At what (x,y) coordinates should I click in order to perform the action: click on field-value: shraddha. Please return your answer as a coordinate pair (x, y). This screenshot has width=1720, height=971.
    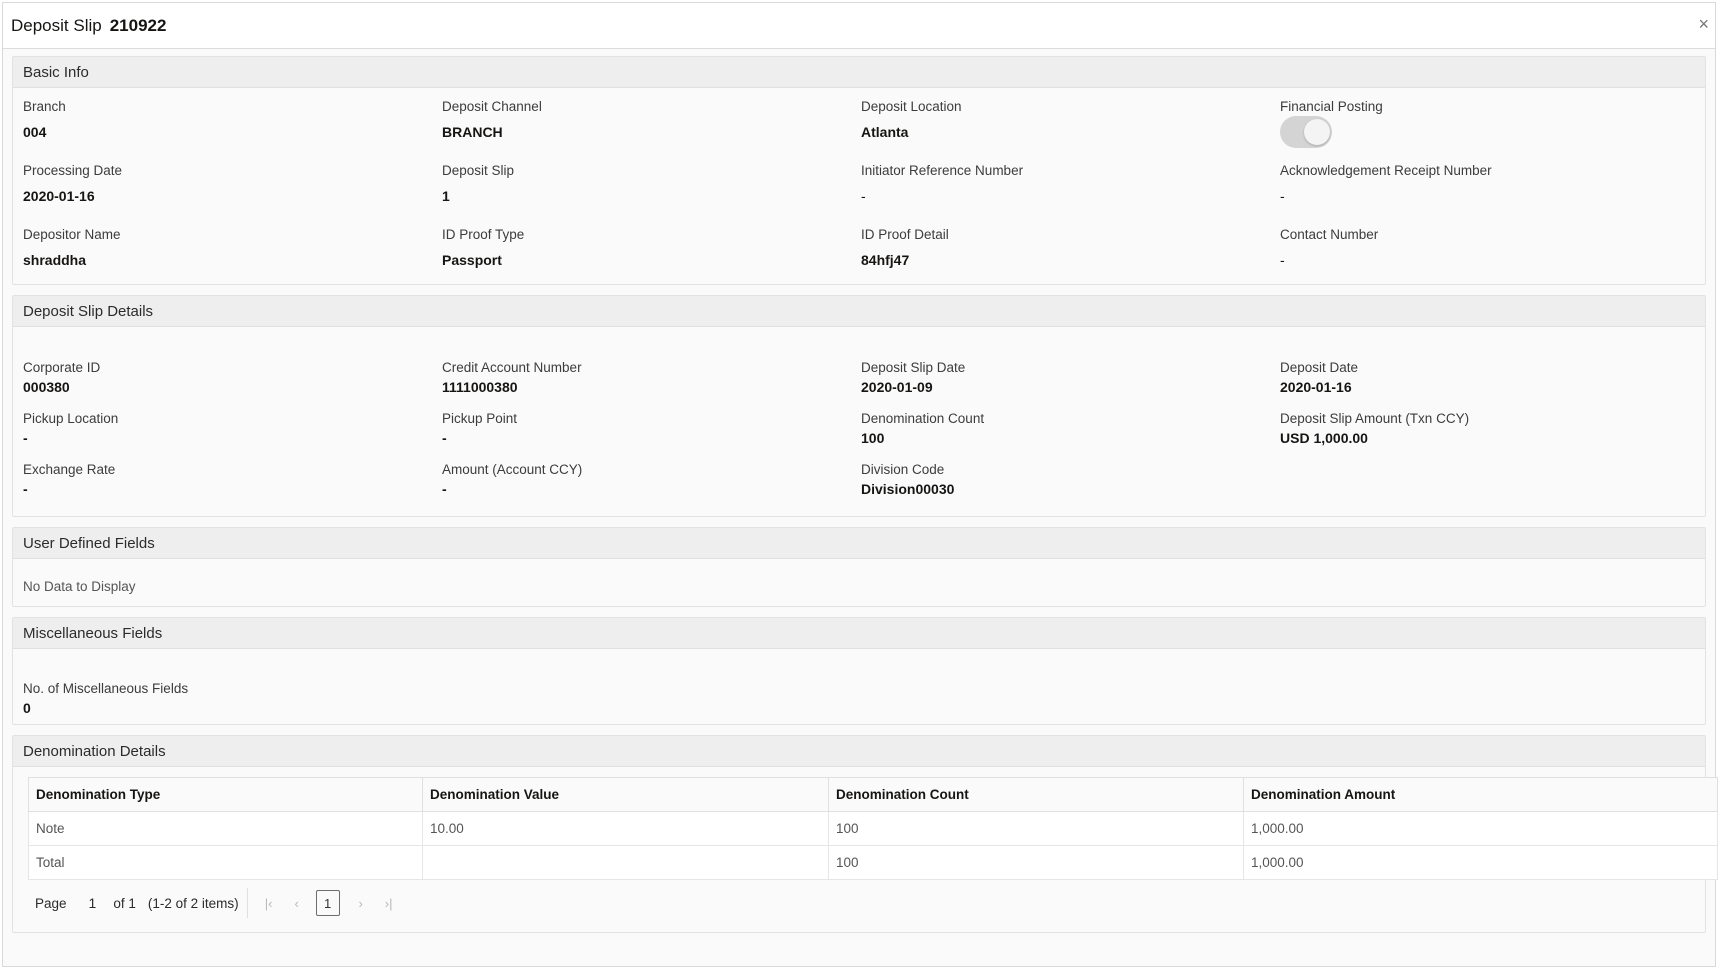
    Looking at the image, I should click on (55, 260).